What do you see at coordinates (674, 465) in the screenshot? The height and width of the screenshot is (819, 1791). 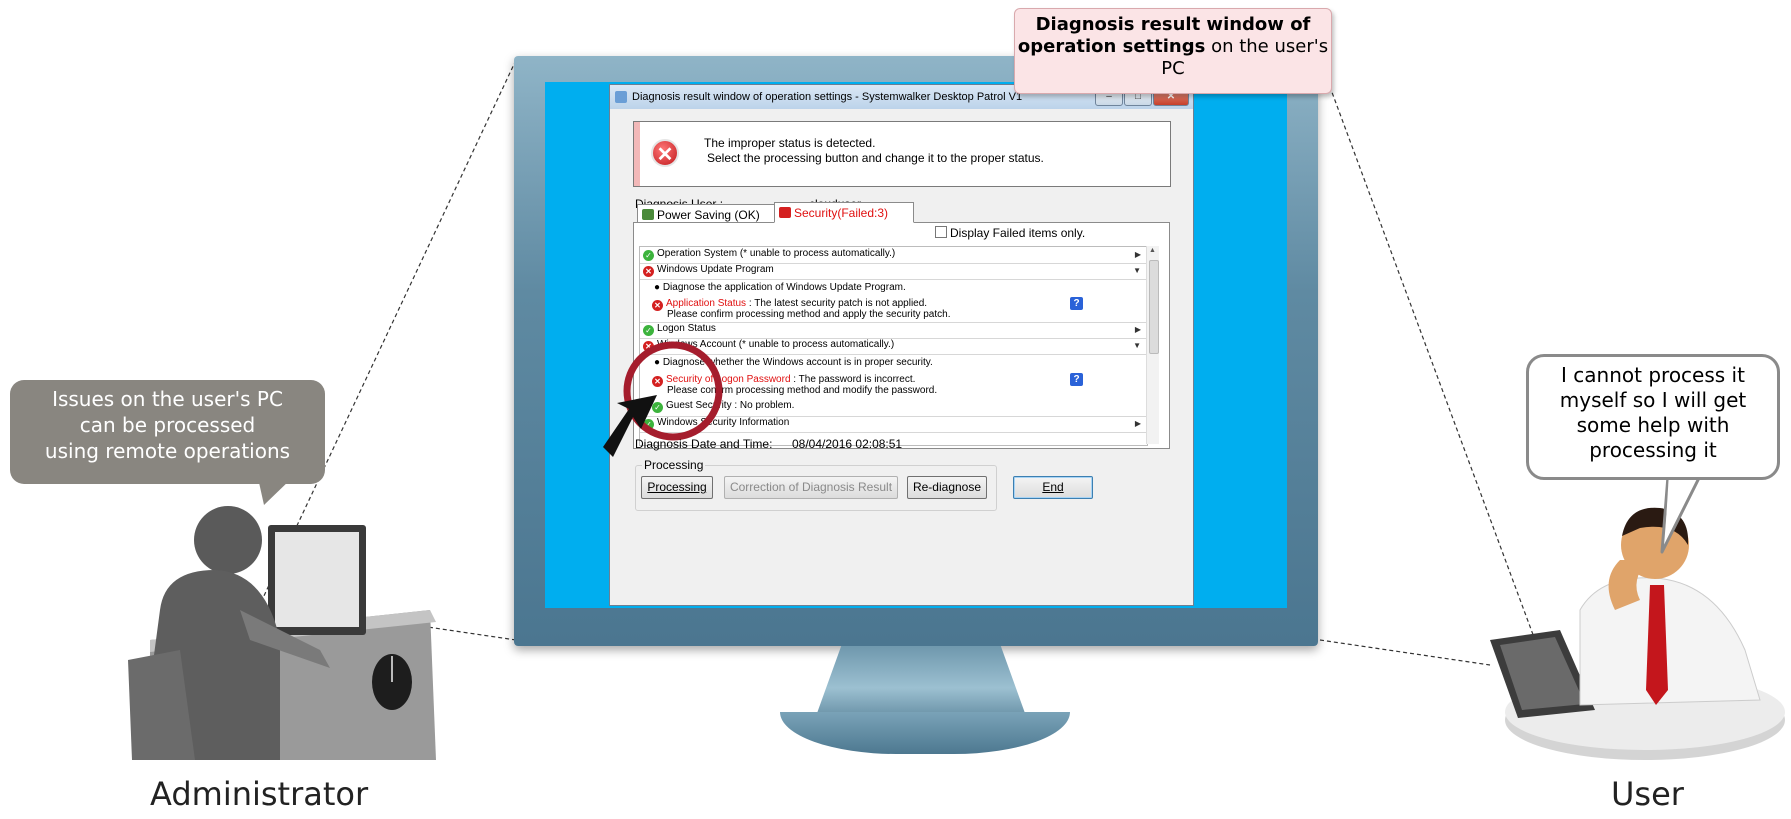 I see `processing-group-label: Processing` at bounding box center [674, 465].